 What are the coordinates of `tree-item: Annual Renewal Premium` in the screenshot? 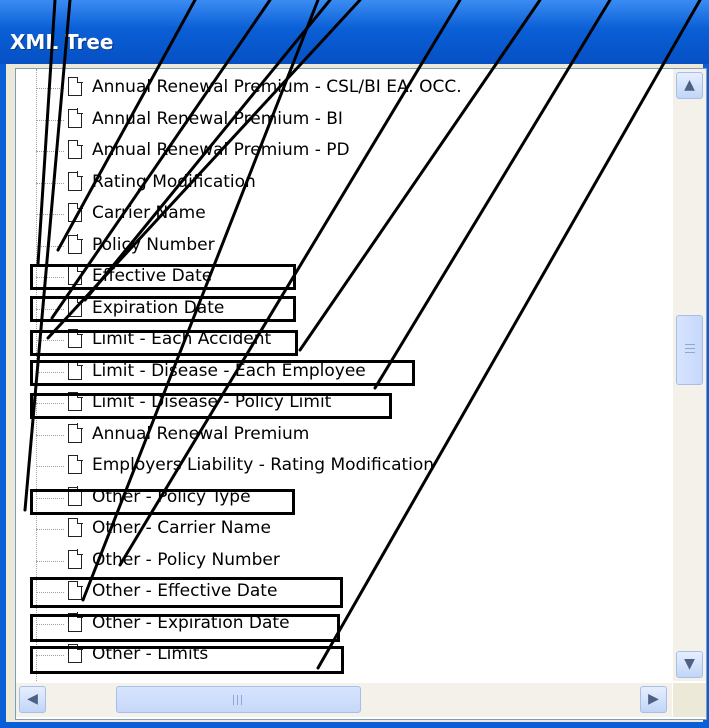 It's located at (344, 435).